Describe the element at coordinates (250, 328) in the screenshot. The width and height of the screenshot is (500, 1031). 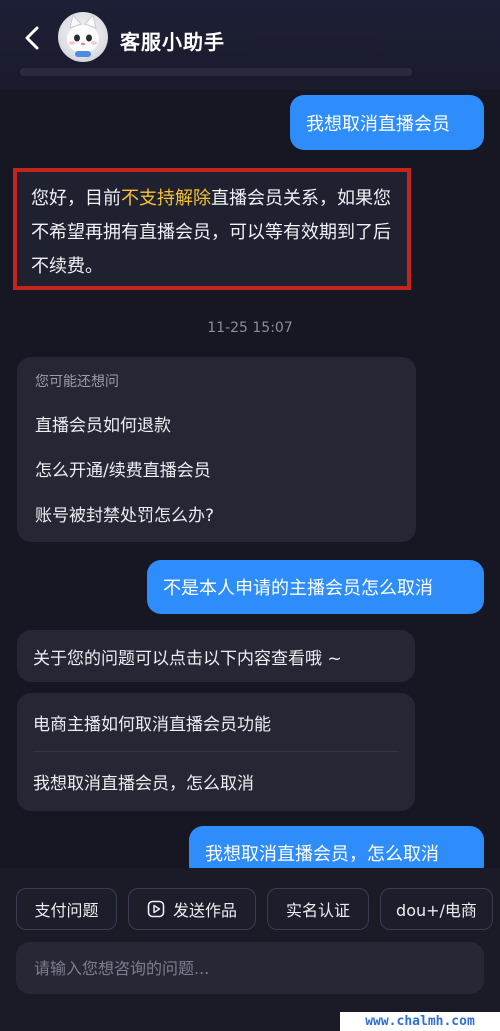
I see `message-timestamp: 11-25 15:07` at that location.